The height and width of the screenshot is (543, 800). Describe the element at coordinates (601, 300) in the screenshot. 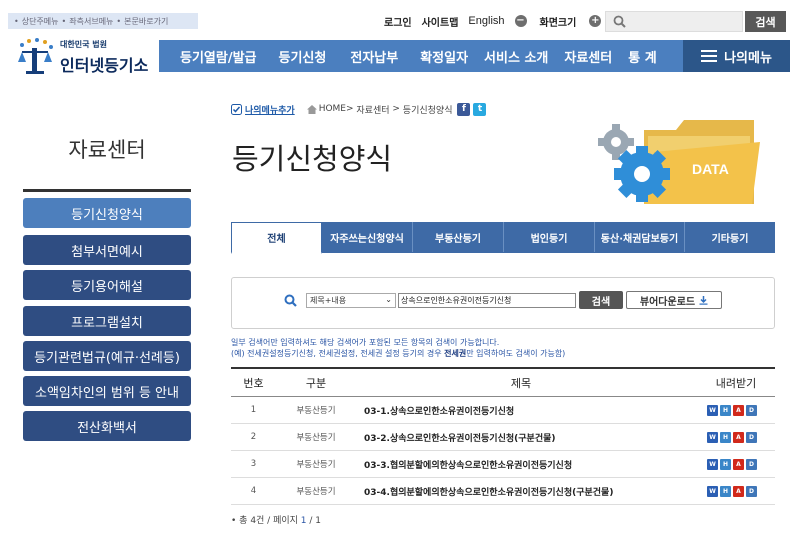

I see `search-button: 검색` at that location.